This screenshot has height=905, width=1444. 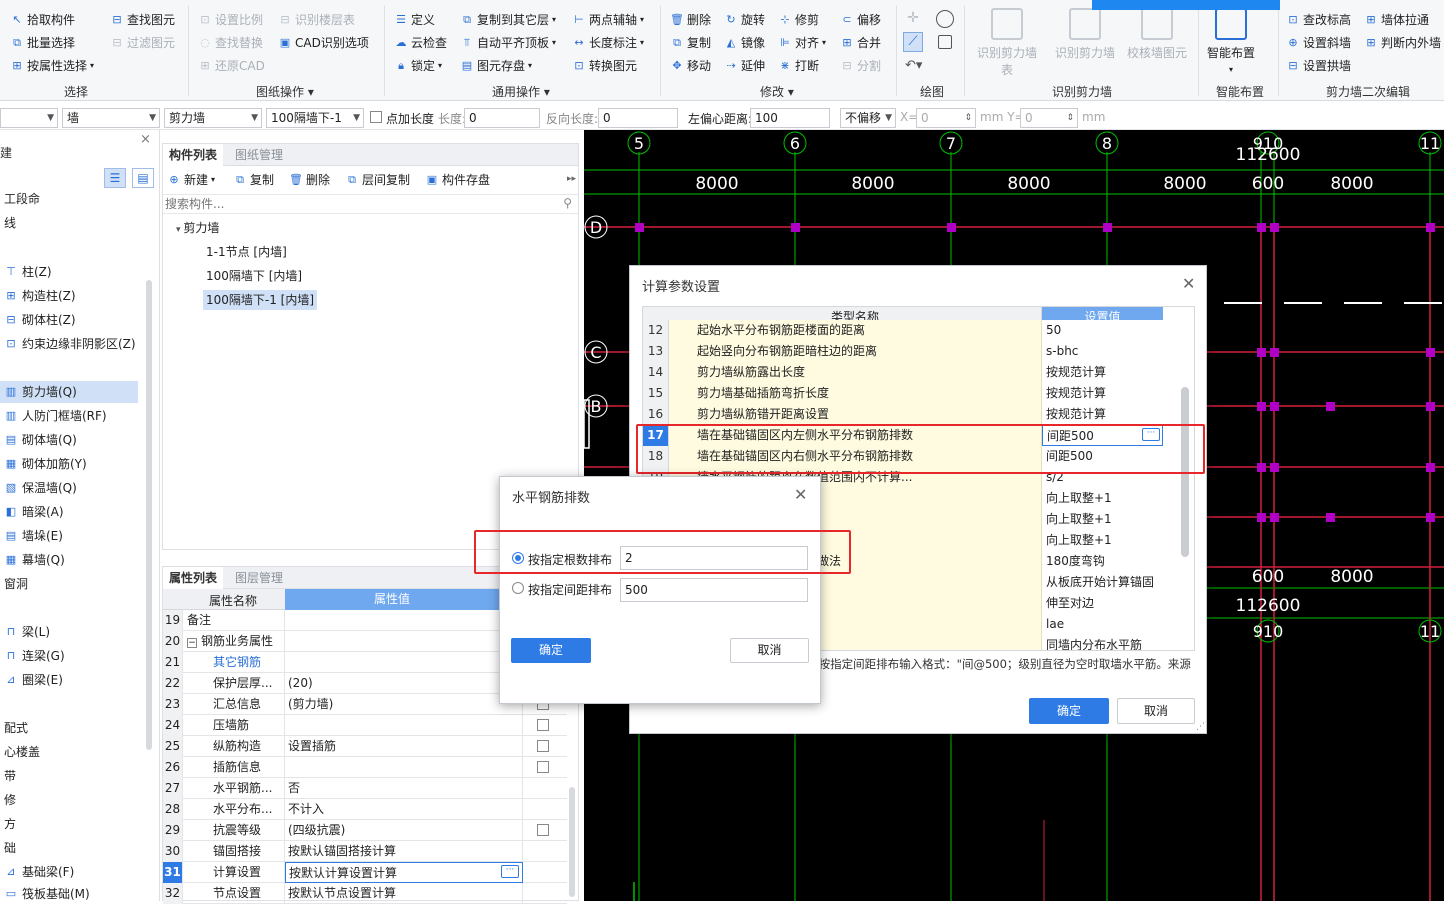 What do you see at coordinates (604, 66) in the screenshot?
I see `convert-element-button: ⊡ 转换图元` at bounding box center [604, 66].